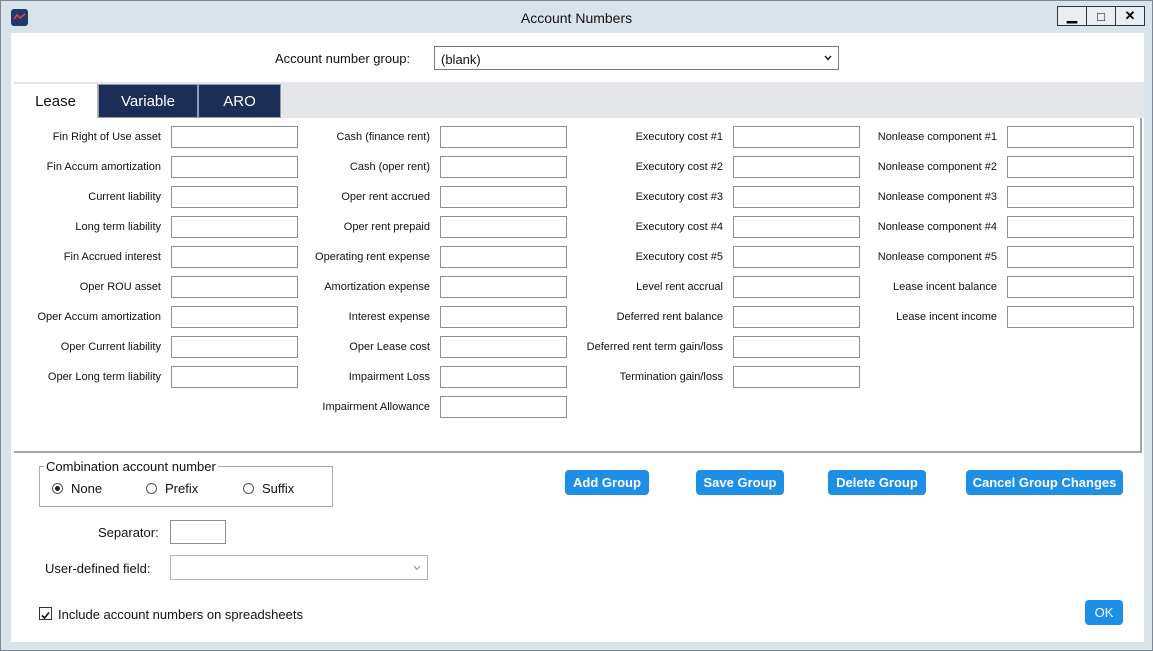 The image size is (1153, 651). Describe the element at coordinates (671, 377) in the screenshot. I see `field-label-col3-8: Termination gain/loss` at that location.